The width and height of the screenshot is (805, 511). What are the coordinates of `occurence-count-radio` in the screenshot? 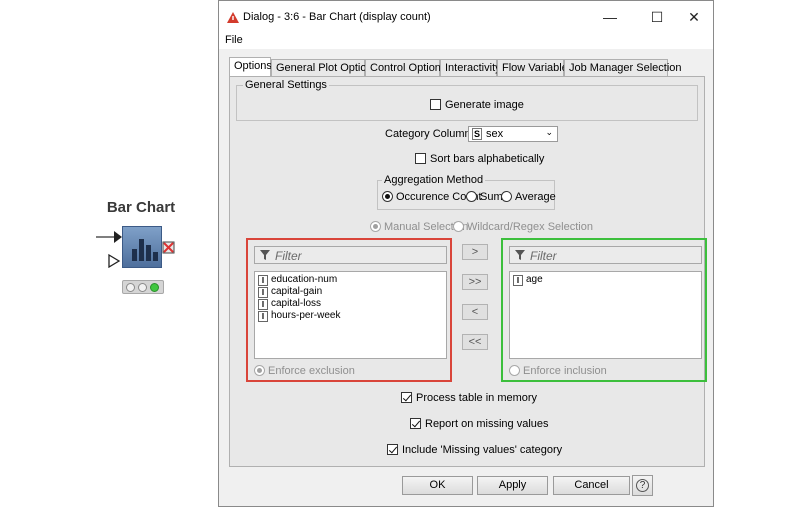 It's located at (387, 196).